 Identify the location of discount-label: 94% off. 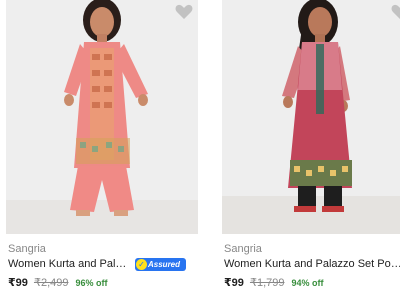
(307, 283).